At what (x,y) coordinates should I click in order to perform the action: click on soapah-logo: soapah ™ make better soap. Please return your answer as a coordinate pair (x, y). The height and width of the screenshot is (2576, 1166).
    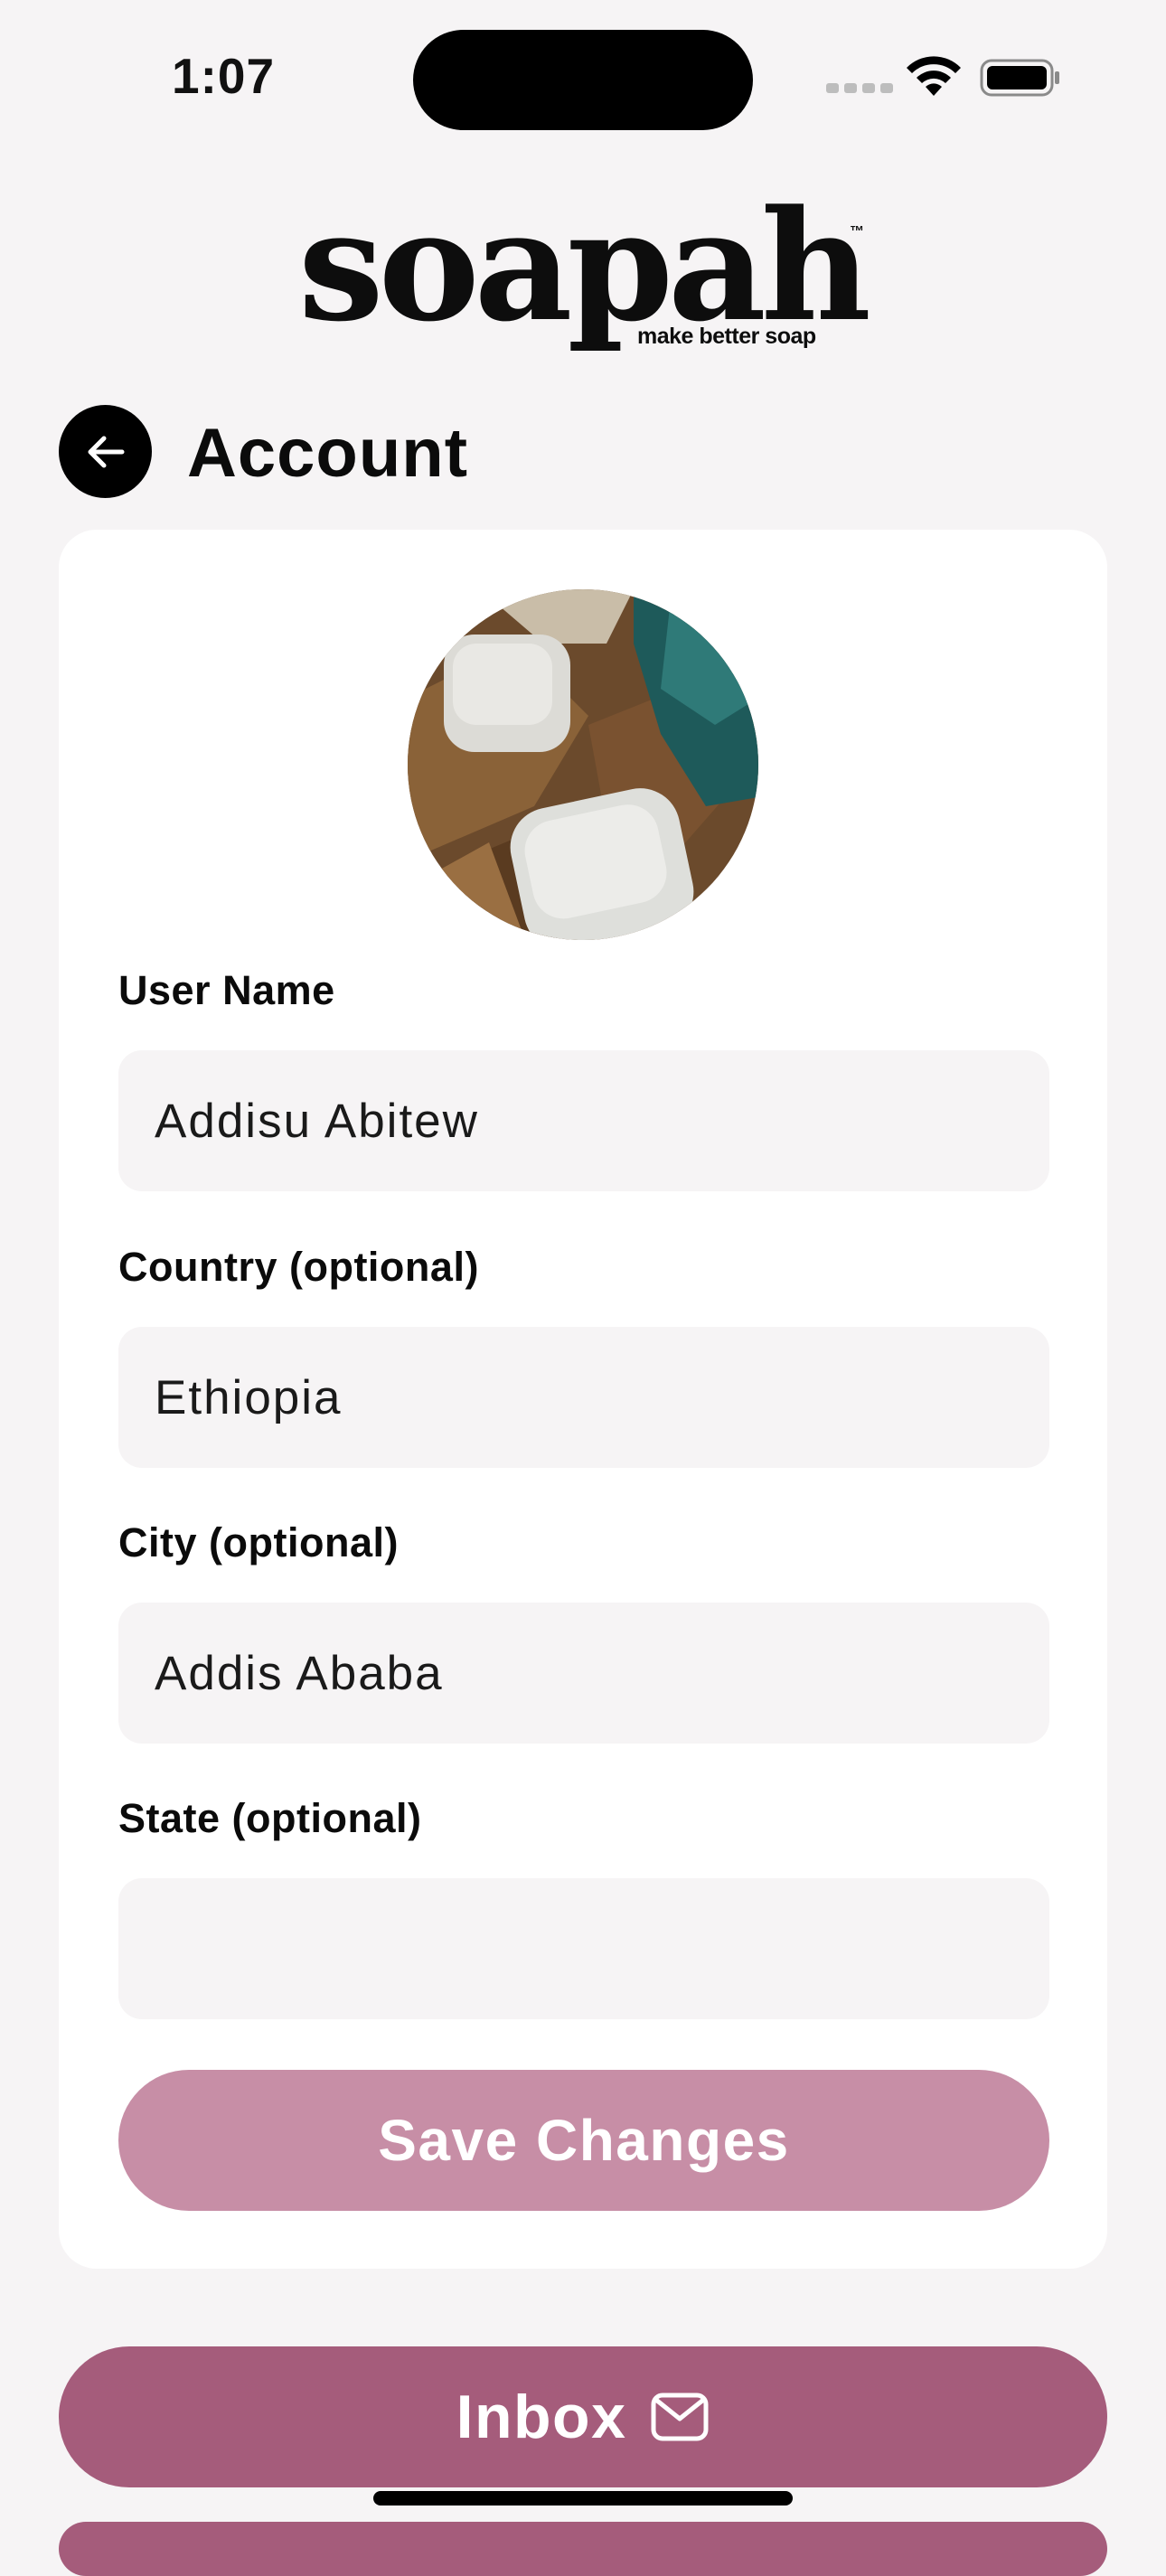
    Looking at the image, I should click on (588, 276).